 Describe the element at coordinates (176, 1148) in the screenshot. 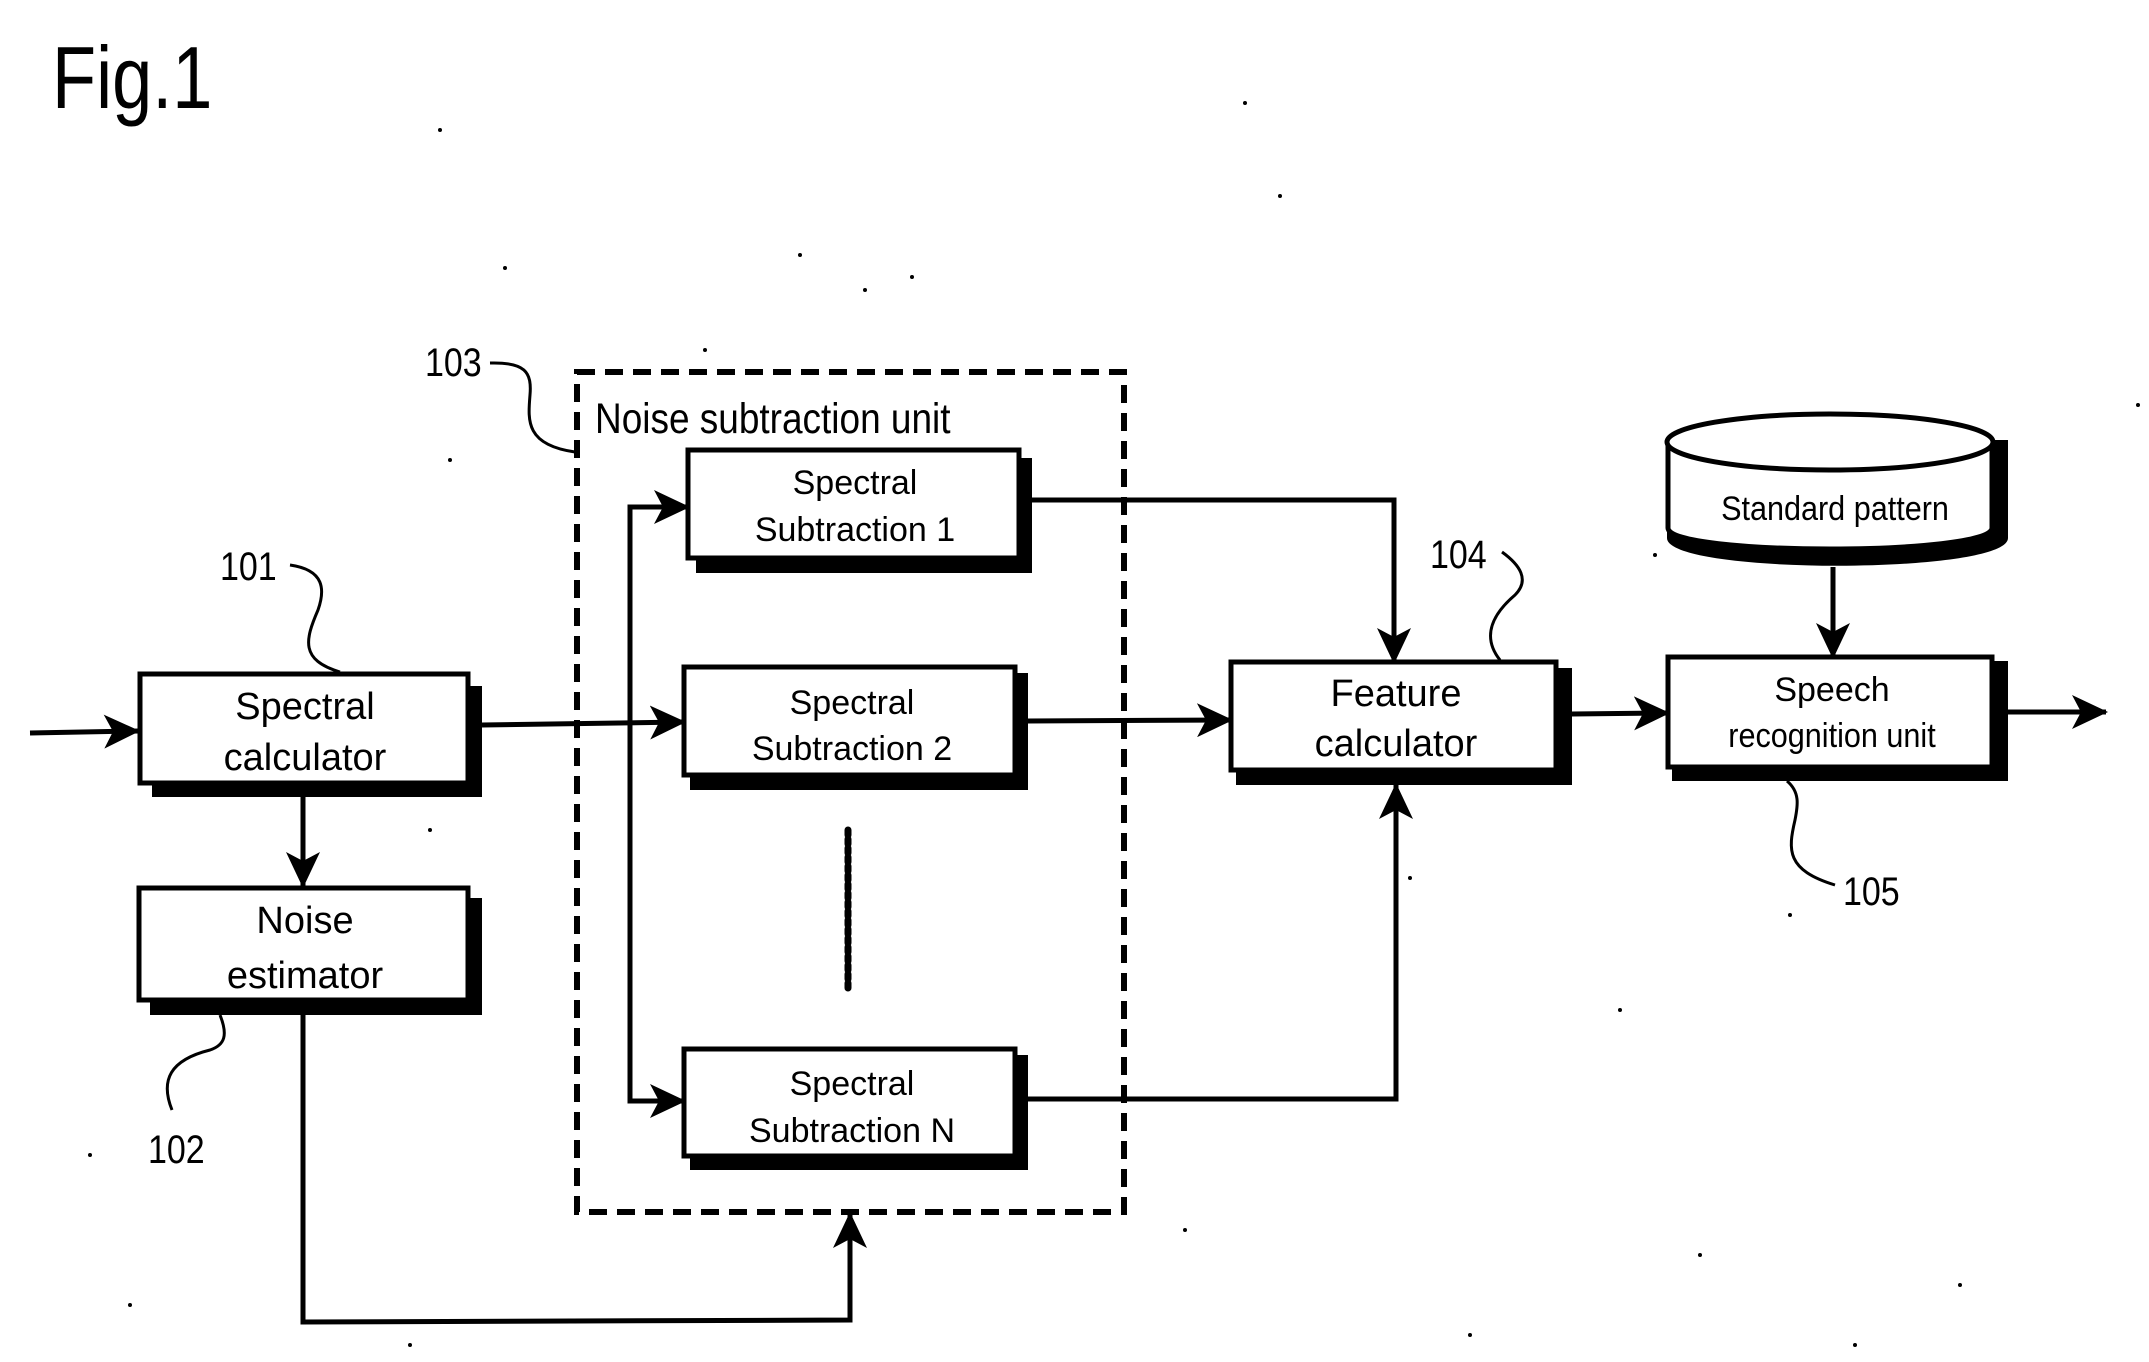

I see `ref-label-102: 102` at that location.